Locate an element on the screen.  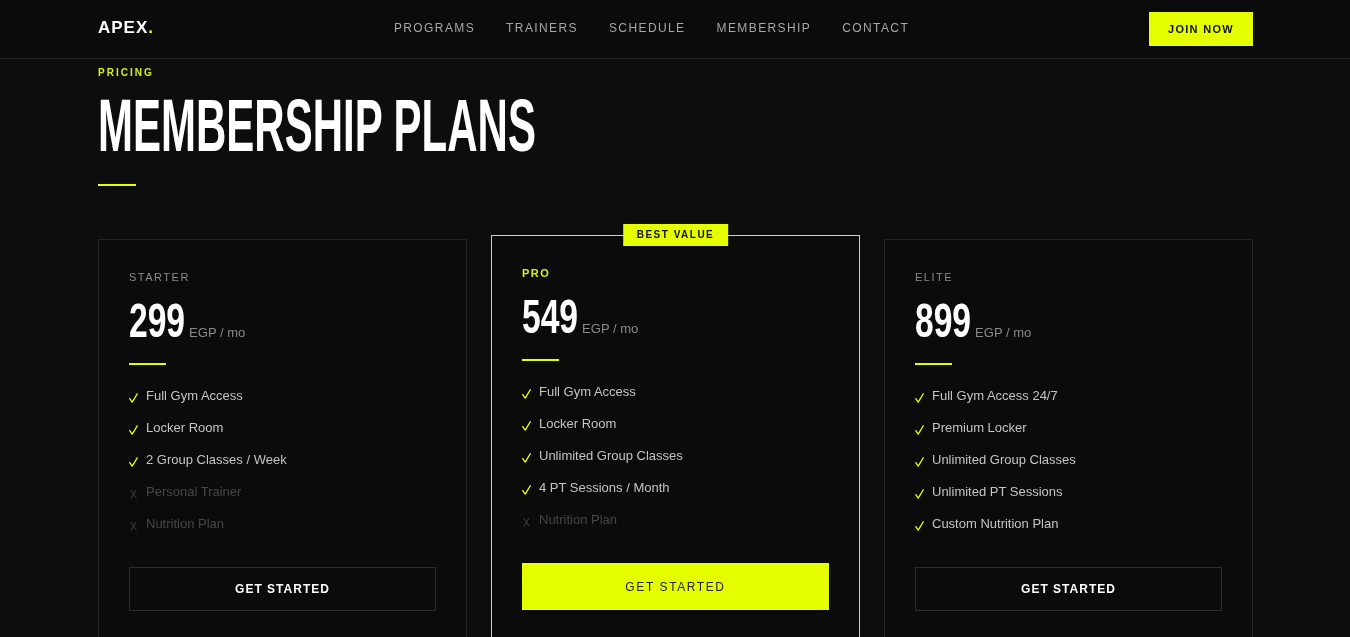
plan-price: 299 is located at coordinates (157, 321).